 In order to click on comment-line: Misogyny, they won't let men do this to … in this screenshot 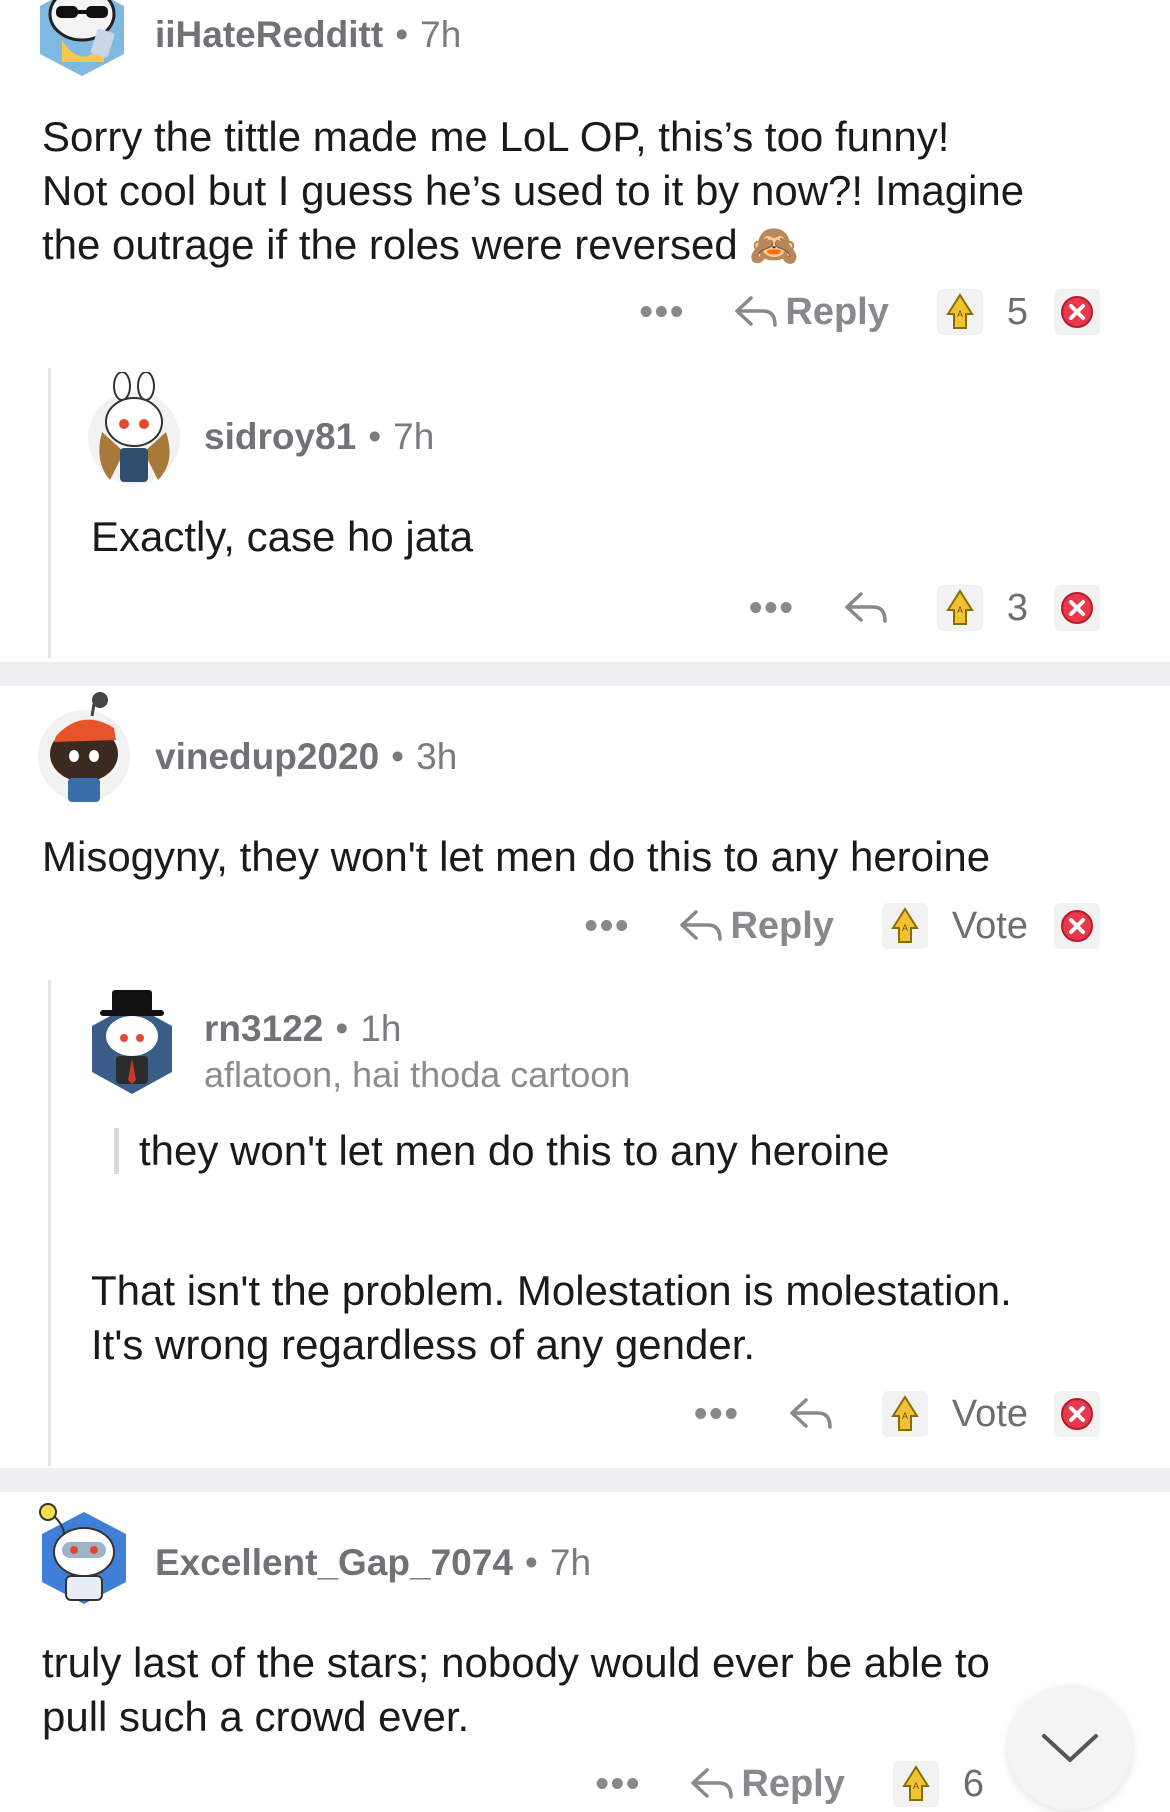, I will do `click(516, 856)`.